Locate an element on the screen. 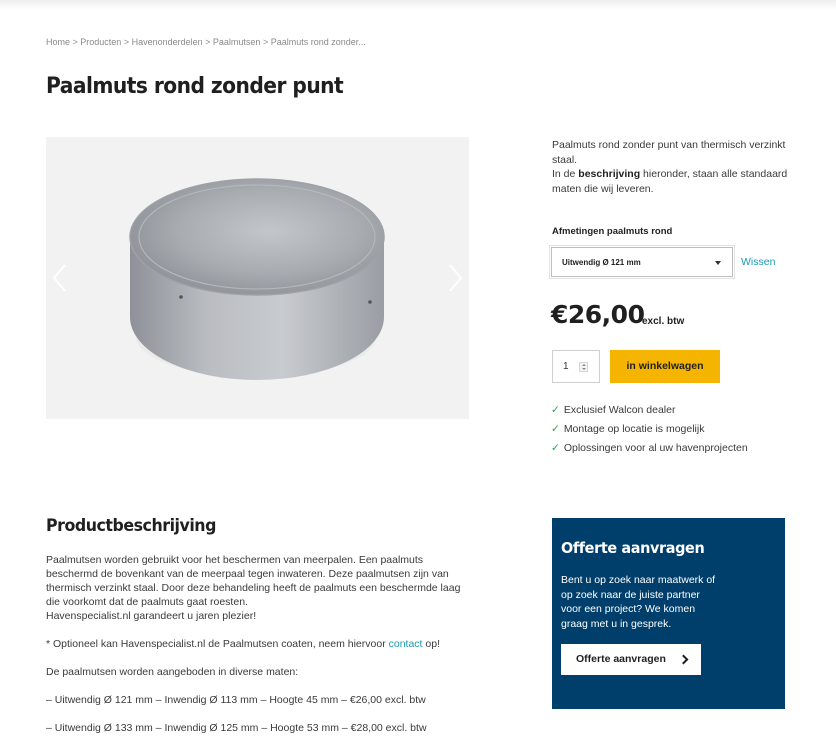 Image resolution: width=836 pixels, height=747 pixels. price-note: excl. btw is located at coordinates (663, 321).